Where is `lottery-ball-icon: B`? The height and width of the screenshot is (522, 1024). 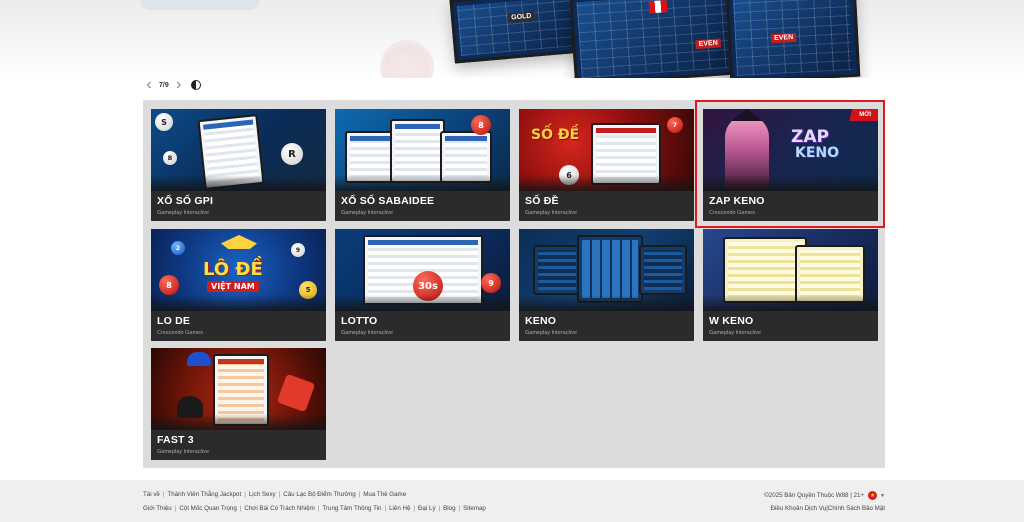
lottery-ball-icon: B is located at coordinates (170, 158).